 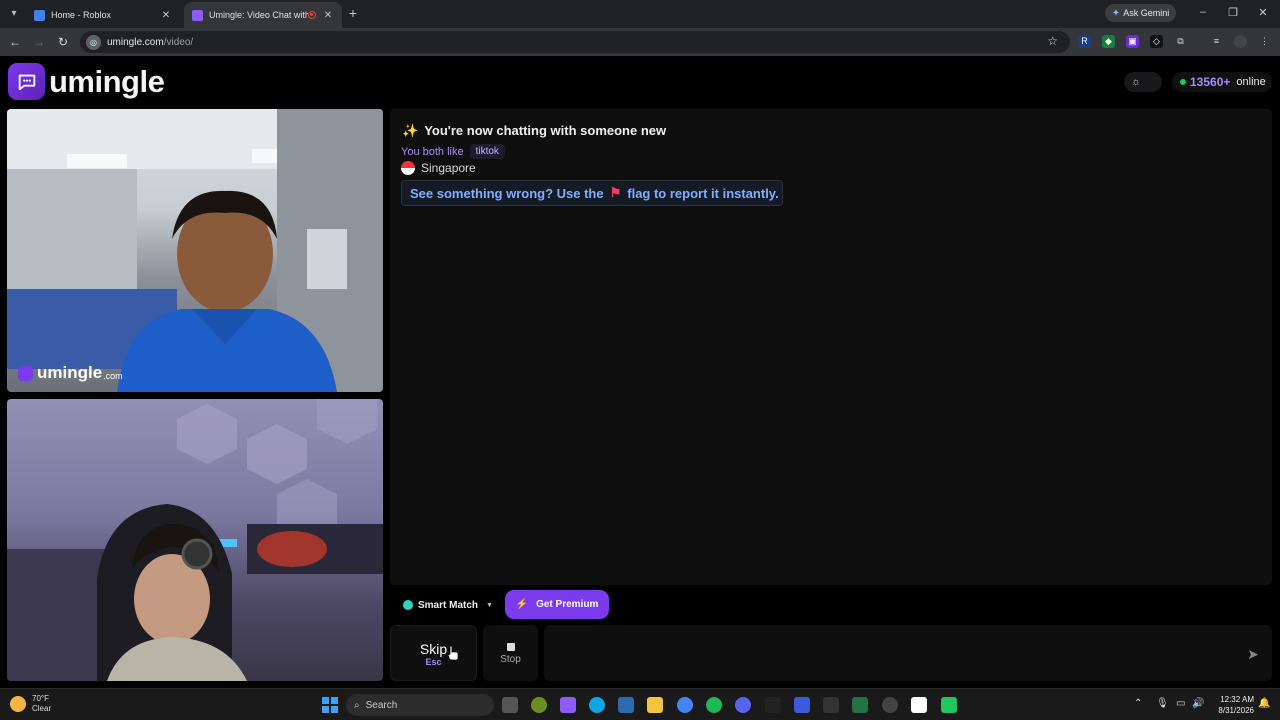 What do you see at coordinates (1264, 703) in the screenshot?
I see `notification-bell-icon: 🔔` at bounding box center [1264, 703].